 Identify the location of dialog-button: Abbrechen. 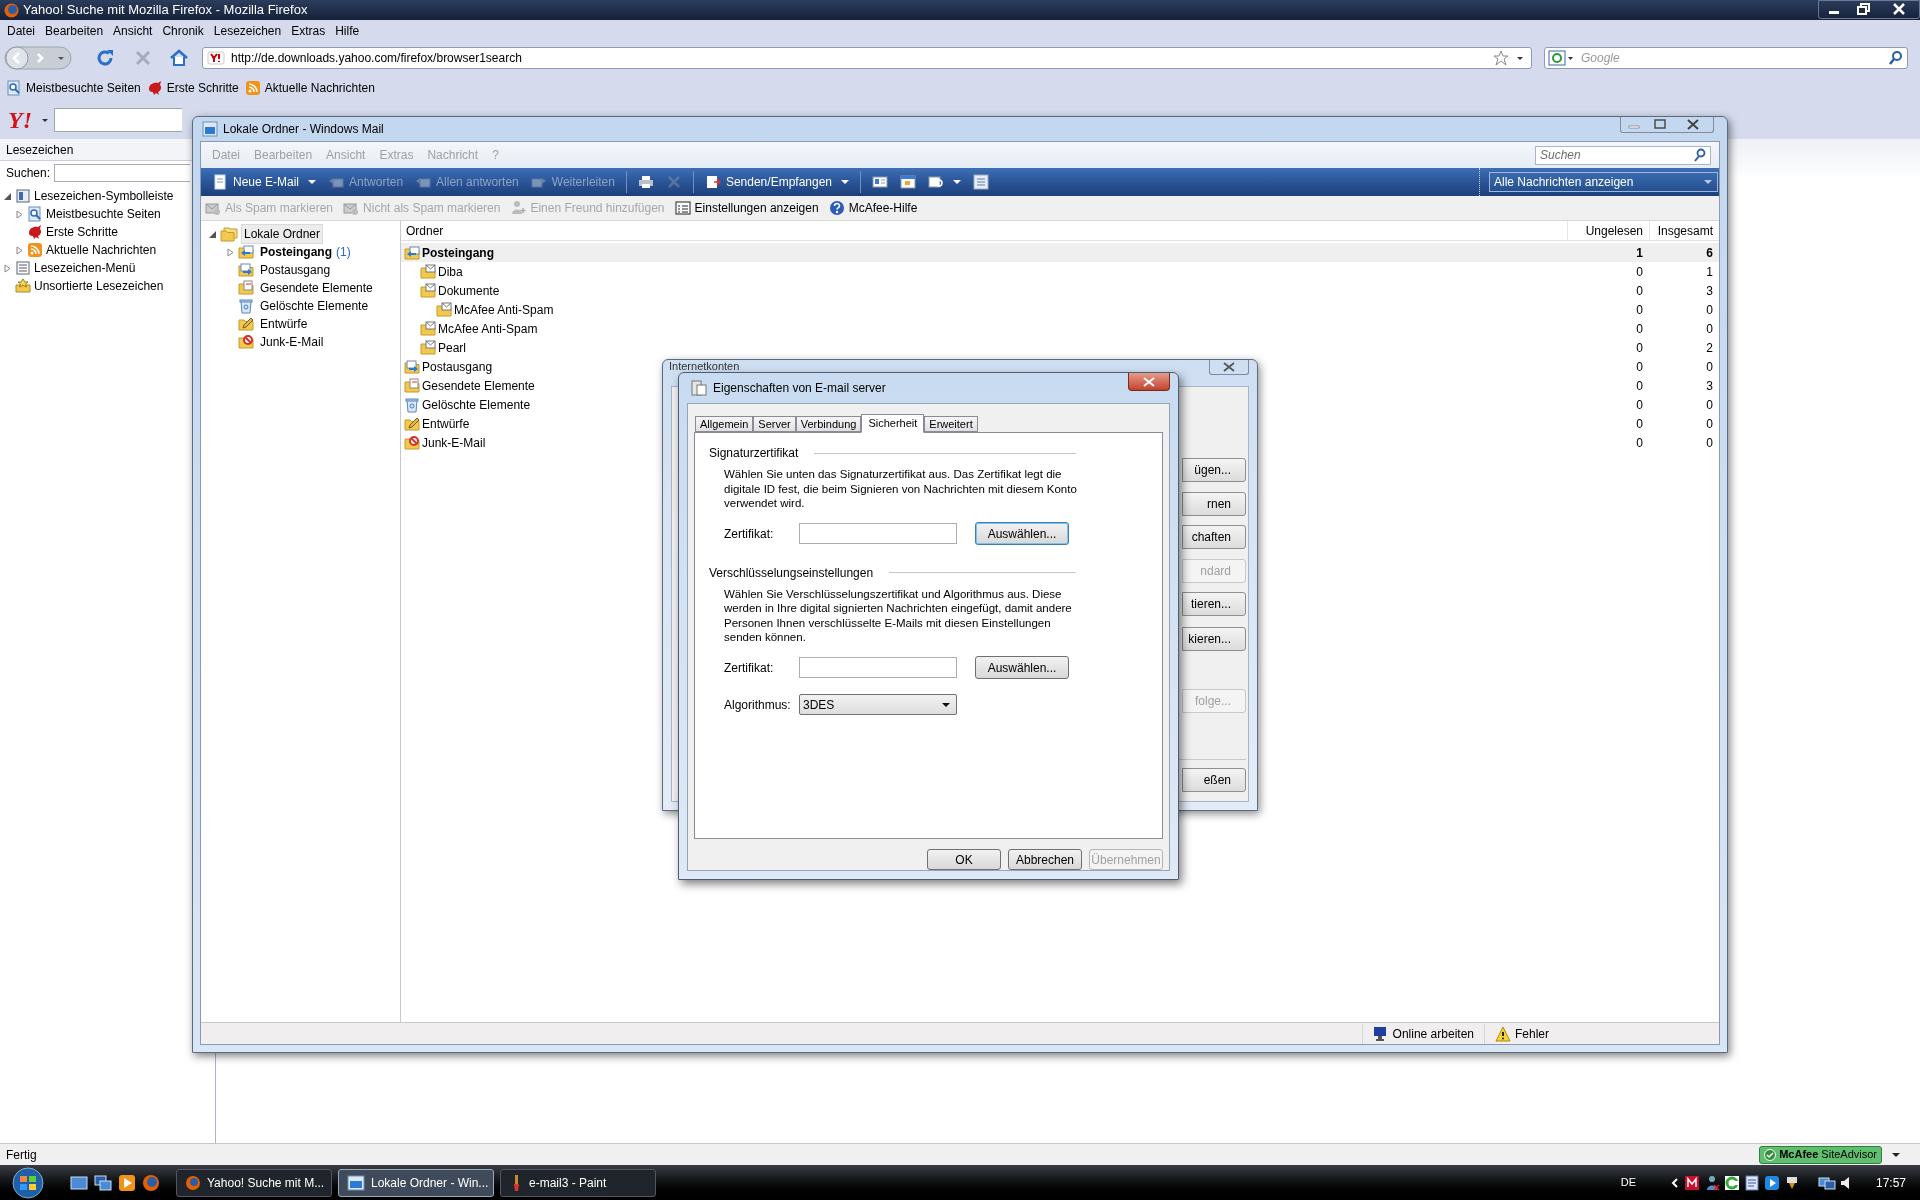
(1045, 859).